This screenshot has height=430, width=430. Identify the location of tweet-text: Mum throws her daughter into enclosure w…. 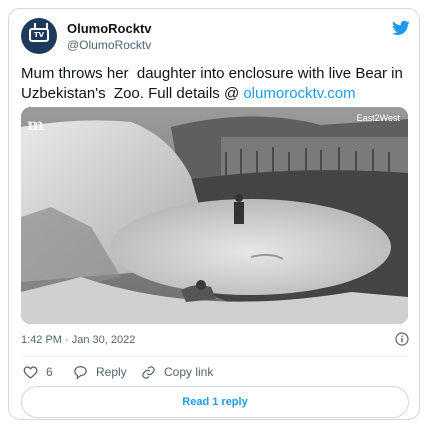
(216, 84).